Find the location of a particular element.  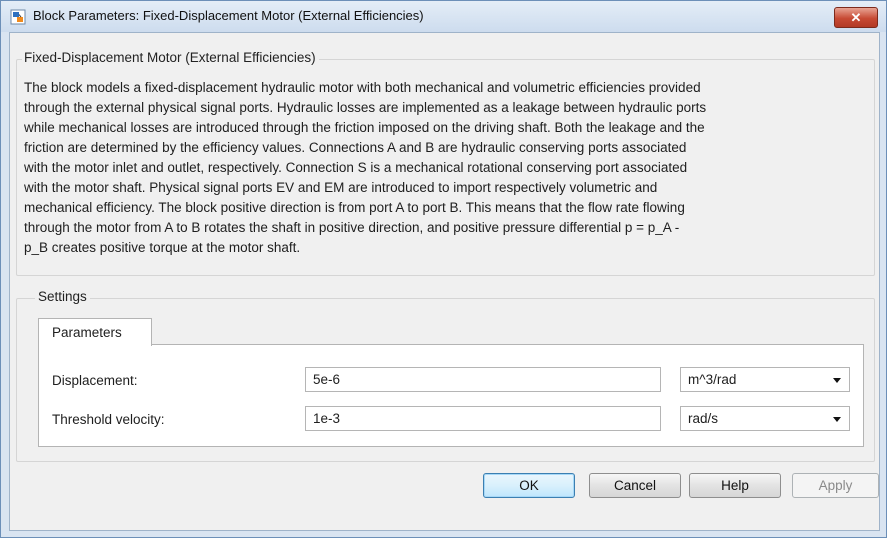

displacement-input: 5e-6 is located at coordinates (483, 379).